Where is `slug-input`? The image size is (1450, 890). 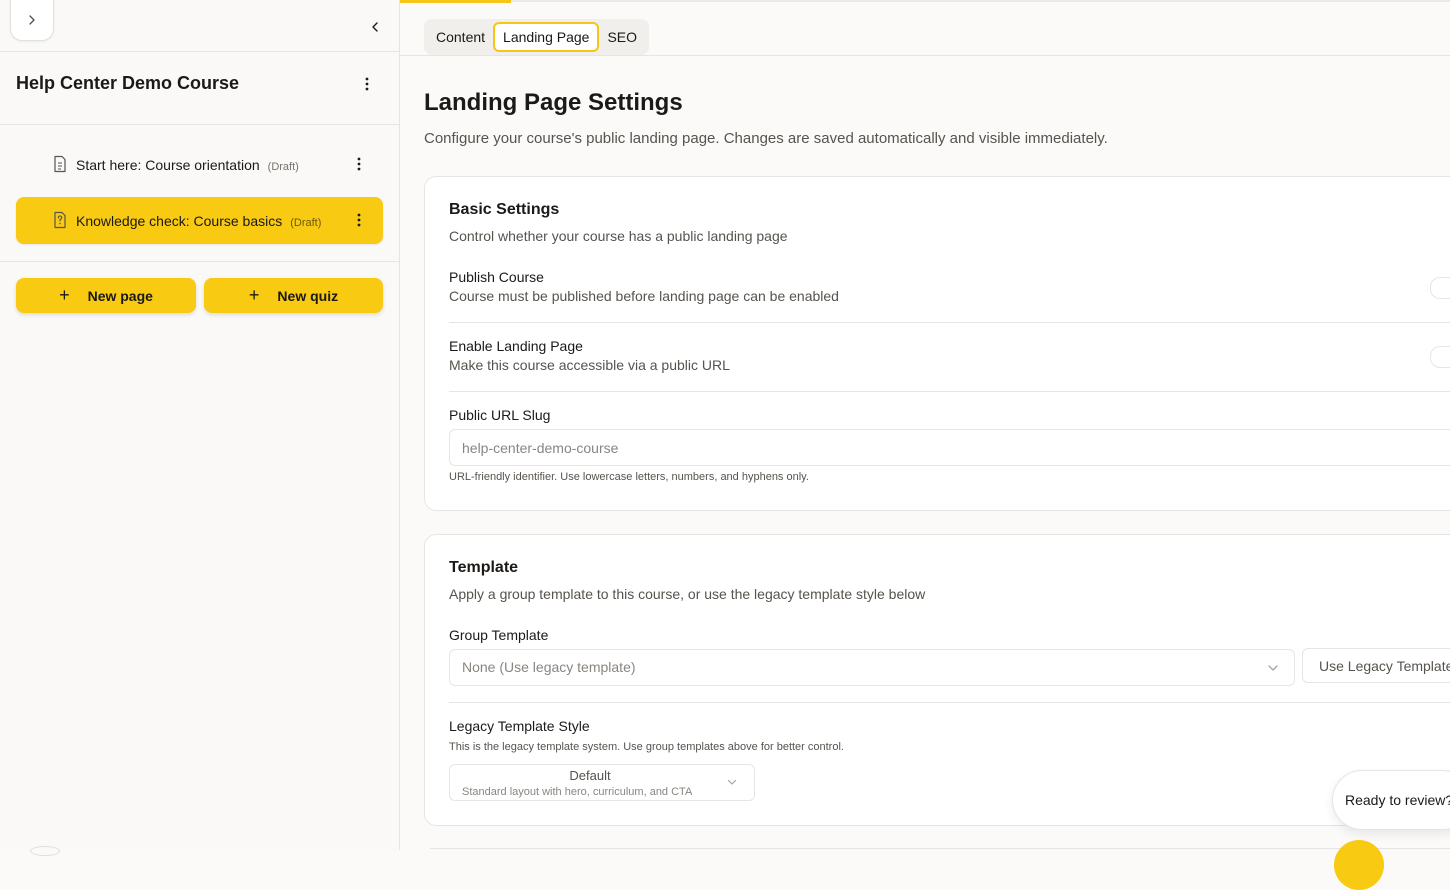
slug-input is located at coordinates (949, 447).